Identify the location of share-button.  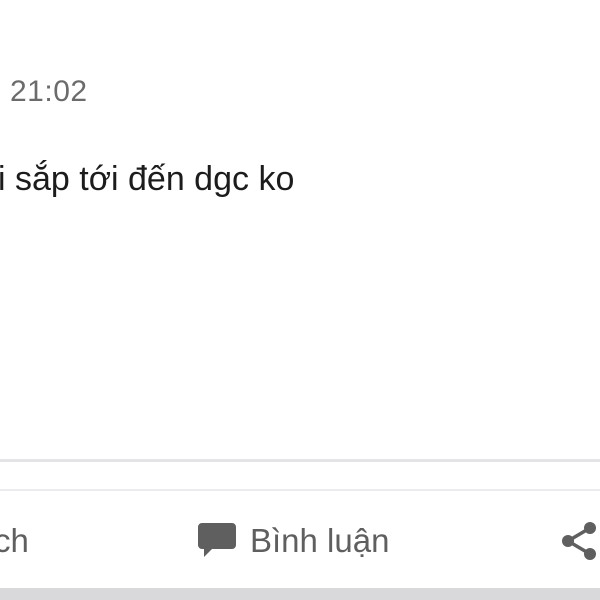
(579, 541).